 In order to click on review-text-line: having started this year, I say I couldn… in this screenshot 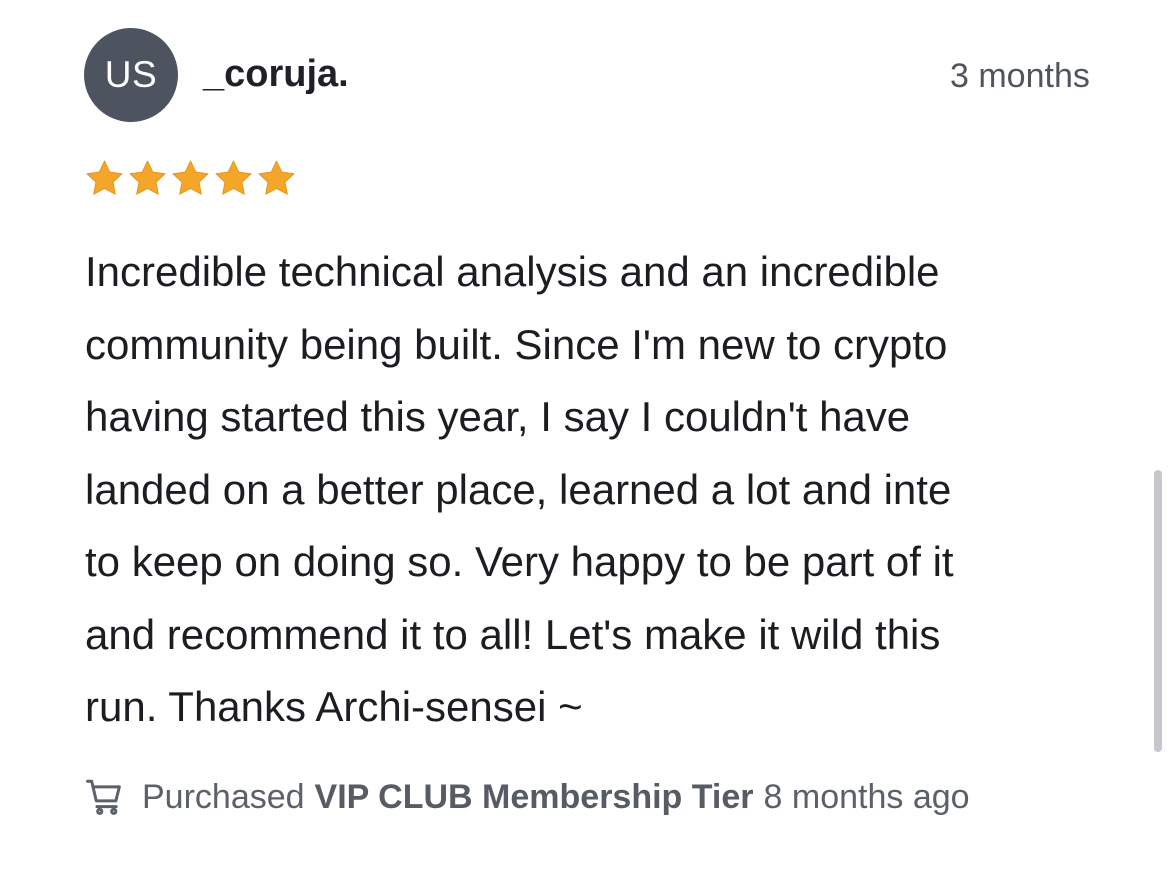, I will do `click(498, 416)`.